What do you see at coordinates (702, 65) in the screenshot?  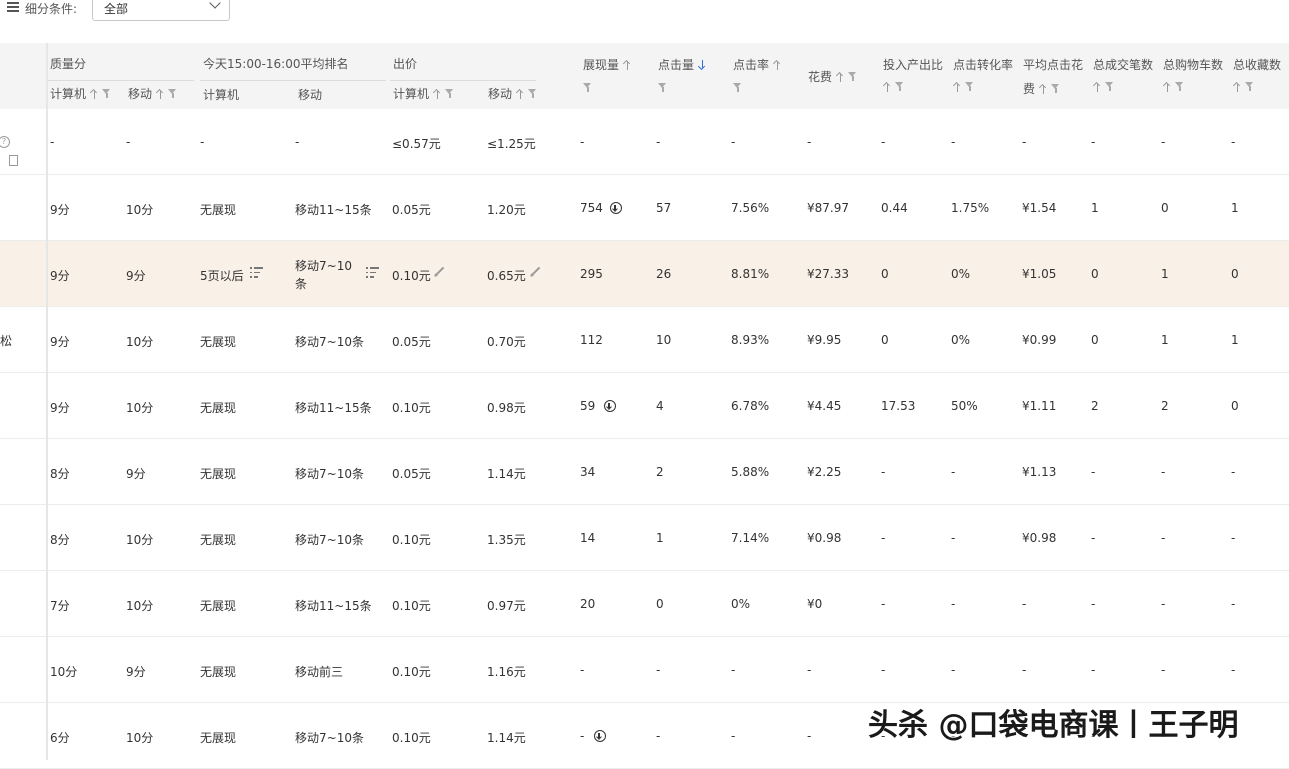 I see `sort-desc-icon` at bounding box center [702, 65].